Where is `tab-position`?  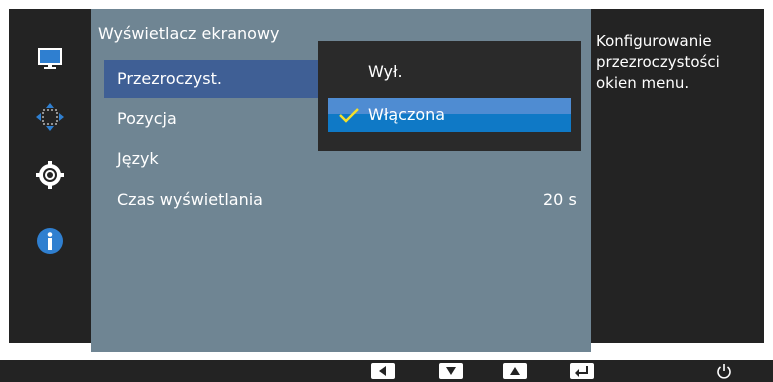
tab-position is located at coordinates (50, 117).